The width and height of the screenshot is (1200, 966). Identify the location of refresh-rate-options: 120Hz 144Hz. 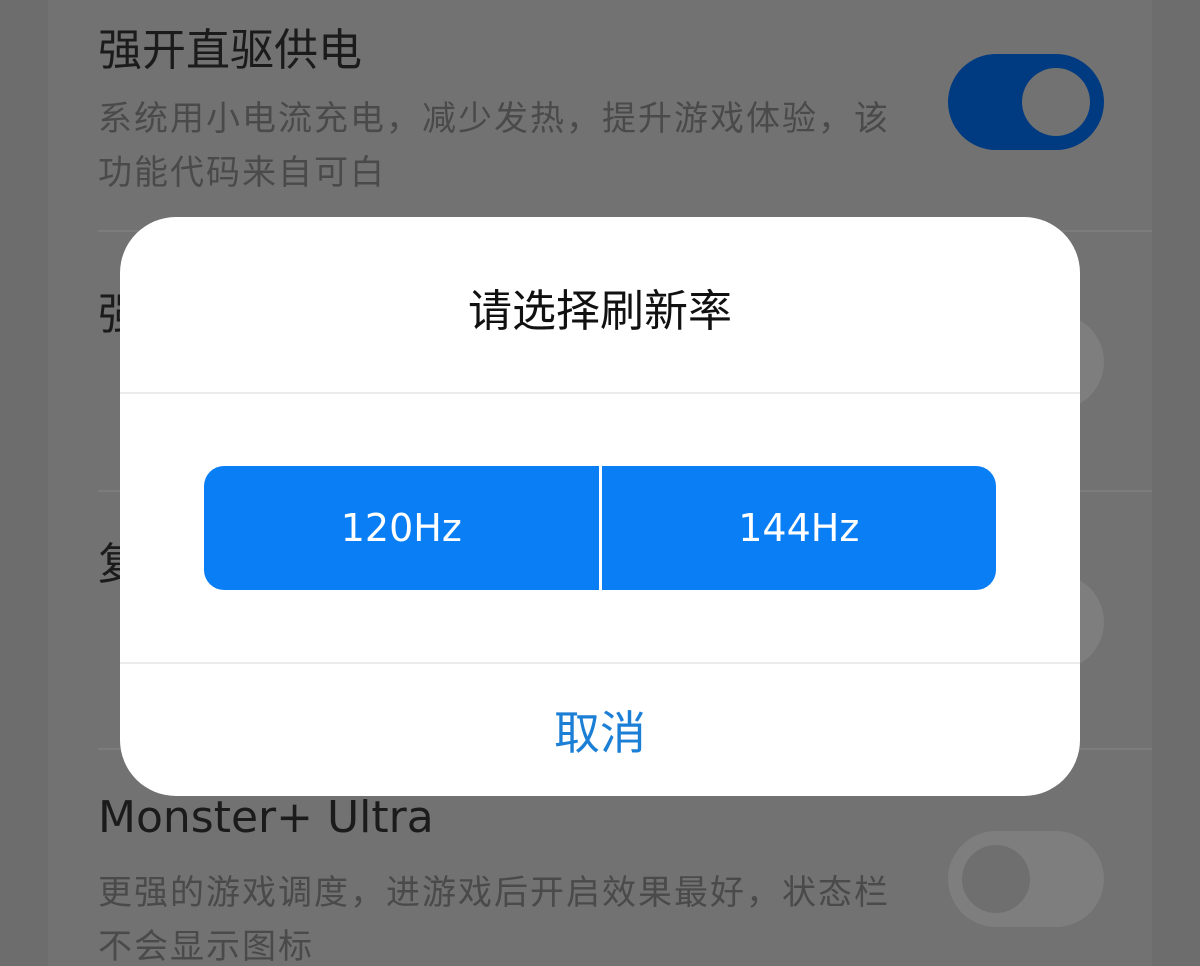
(600, 528).